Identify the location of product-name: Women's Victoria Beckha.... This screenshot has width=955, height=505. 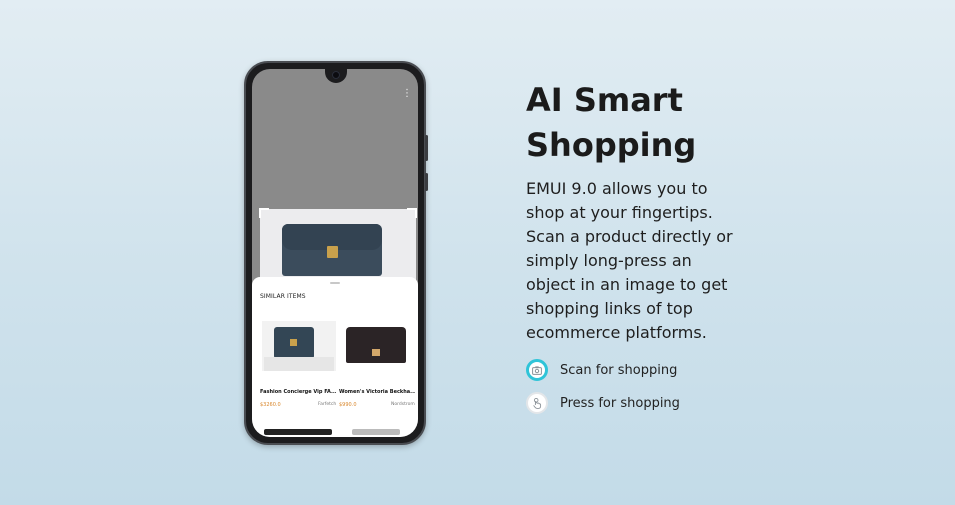
(377, 392).